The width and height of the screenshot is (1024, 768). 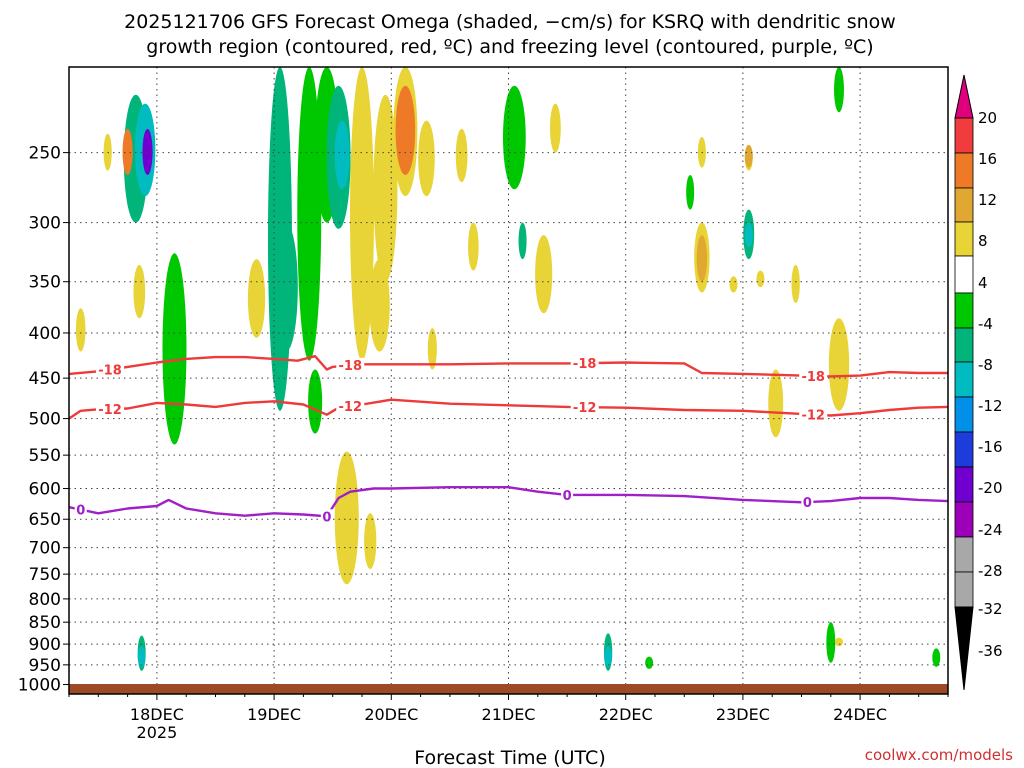 What do you see at coordinates (39, 686) in the screenshot?
I see `y-tick-label: 1000` at bounding box center [39, 686].